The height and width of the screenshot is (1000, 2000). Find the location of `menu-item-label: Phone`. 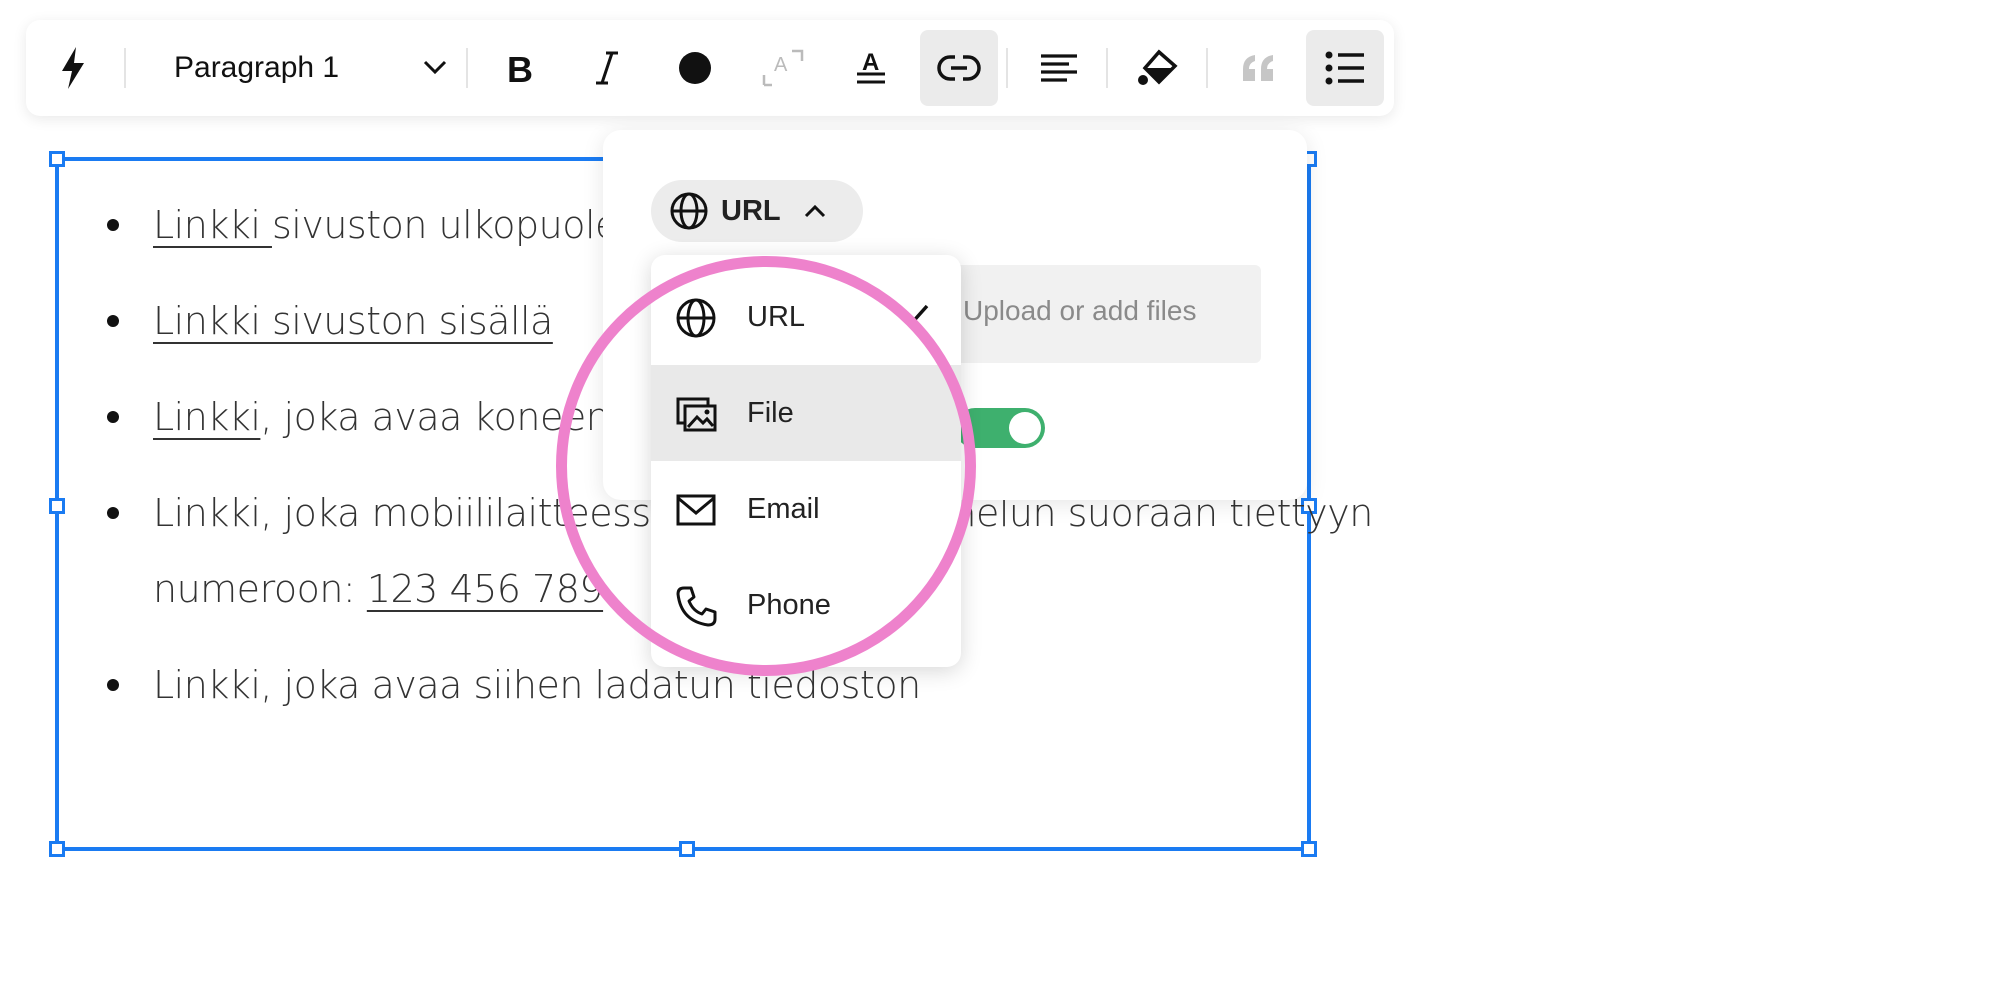

menu-item-label: Phone is located at coordinates (789, 605).